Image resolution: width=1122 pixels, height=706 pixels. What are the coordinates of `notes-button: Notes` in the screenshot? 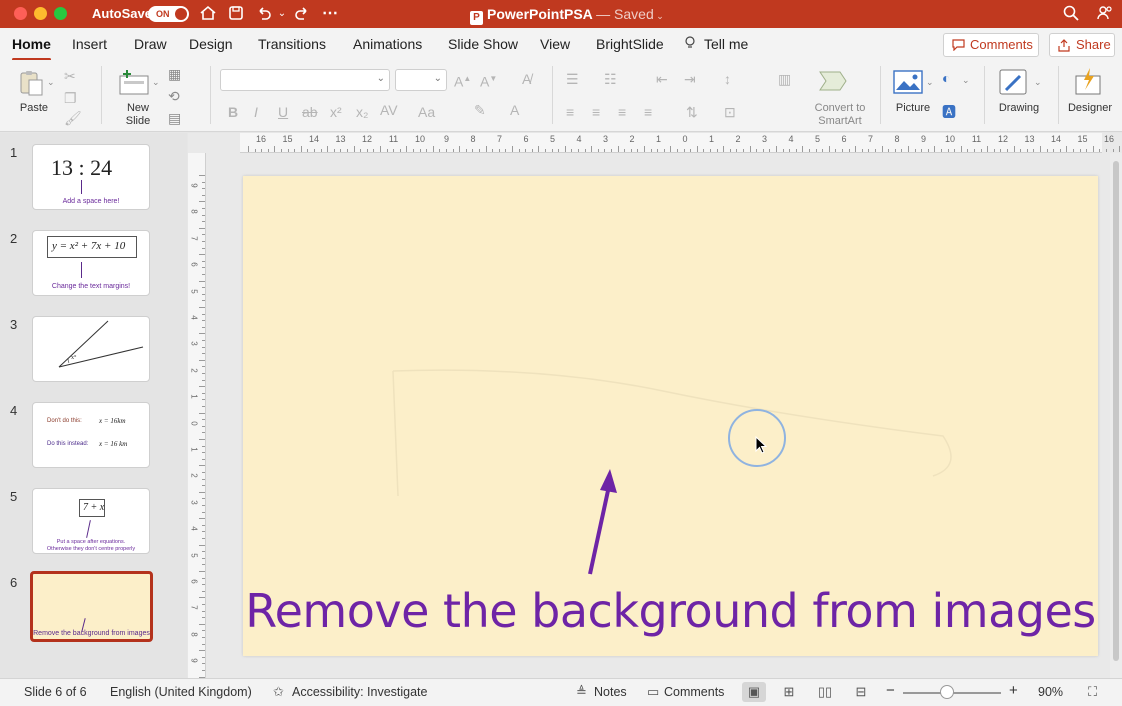 It's located at (610, 692).